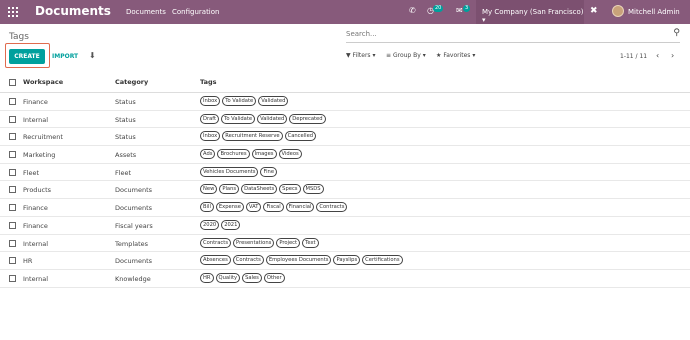 The image size is (690, 340). I want to click on pager-next-icon: ›, so click(672, 55).